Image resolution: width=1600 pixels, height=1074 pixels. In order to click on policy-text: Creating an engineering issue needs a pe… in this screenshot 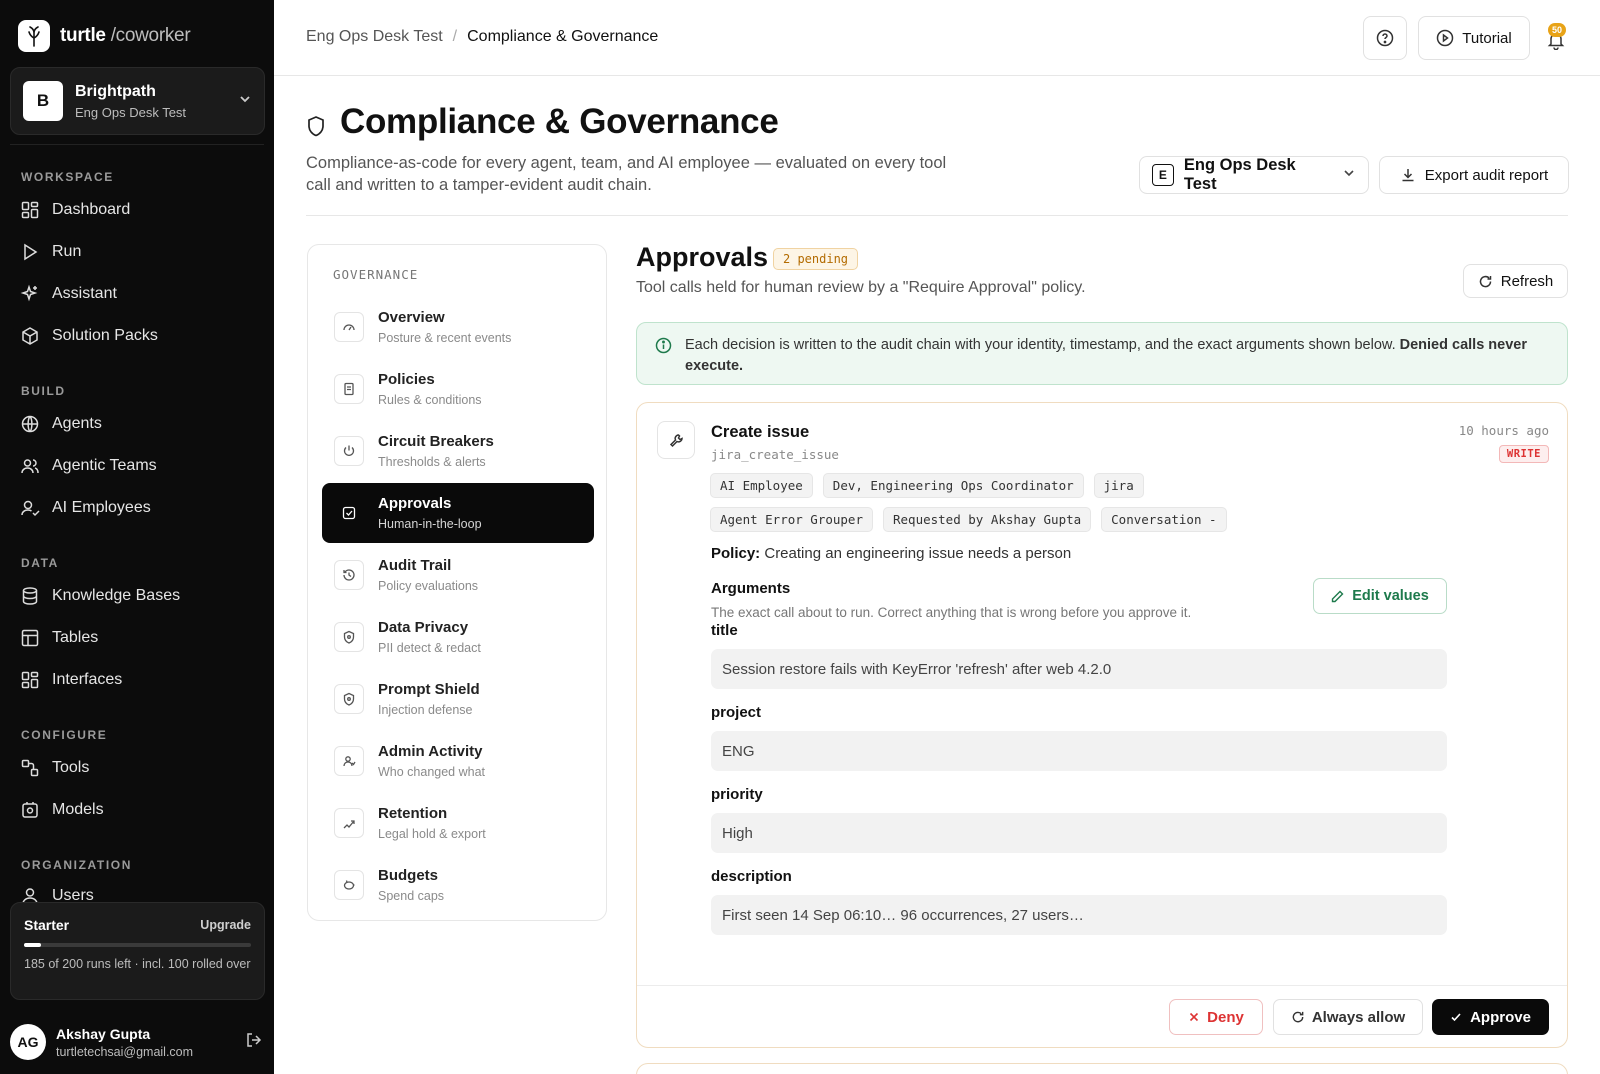, I will do `click(918, 553)`.